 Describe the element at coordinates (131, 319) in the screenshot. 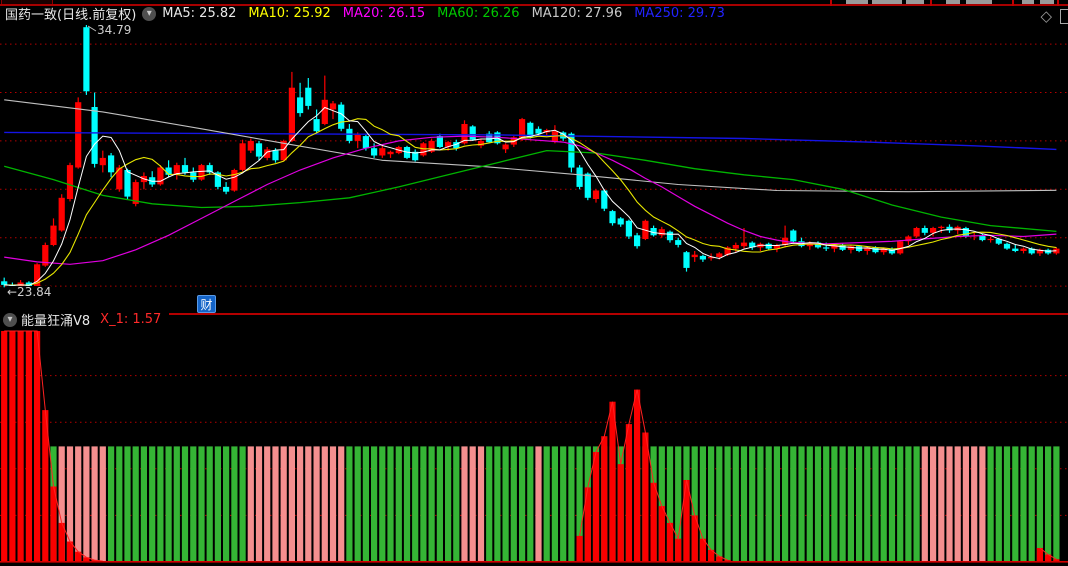

I see `indicator-value: X_1: 1.57` at that location.